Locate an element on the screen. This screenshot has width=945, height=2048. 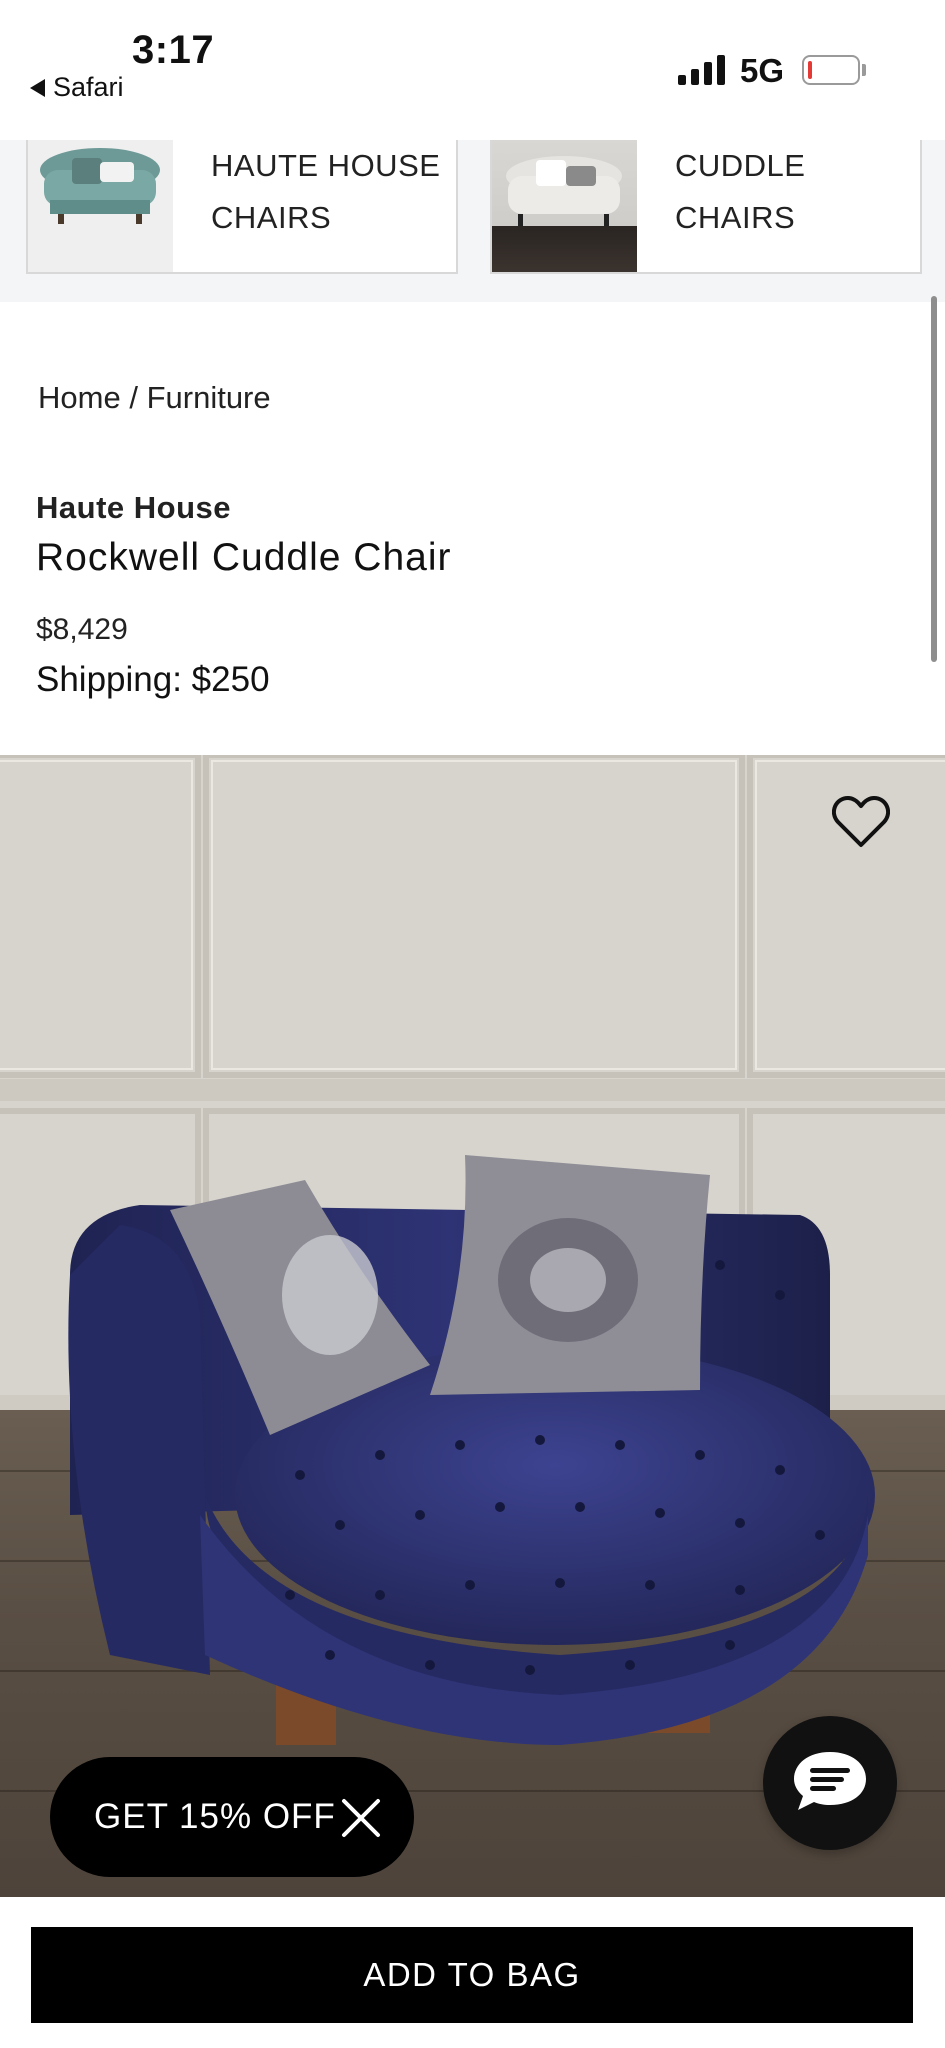
breadcrumb: Home / Furniture is located at coordinates (154, 398).